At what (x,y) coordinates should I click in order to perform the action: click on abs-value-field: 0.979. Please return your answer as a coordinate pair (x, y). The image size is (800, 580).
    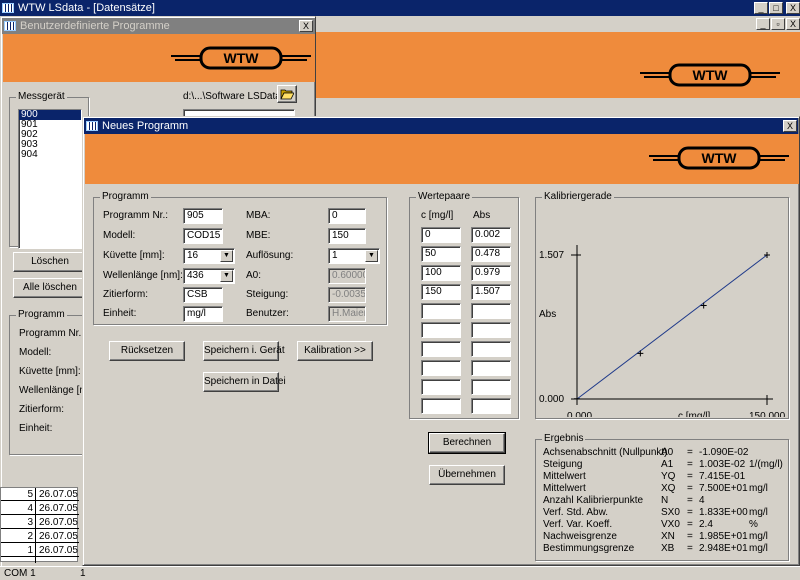
    Looking at the image, I should click on (491, 273).